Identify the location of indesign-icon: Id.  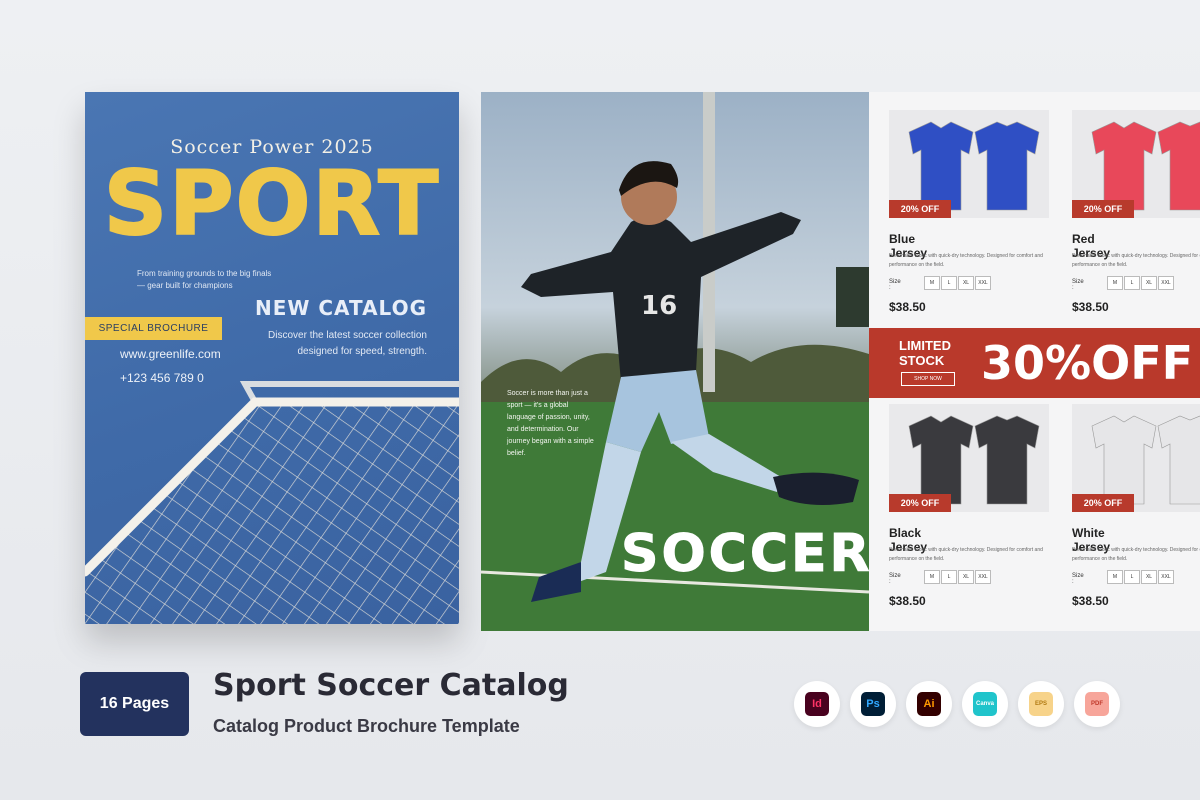
(817, 704).